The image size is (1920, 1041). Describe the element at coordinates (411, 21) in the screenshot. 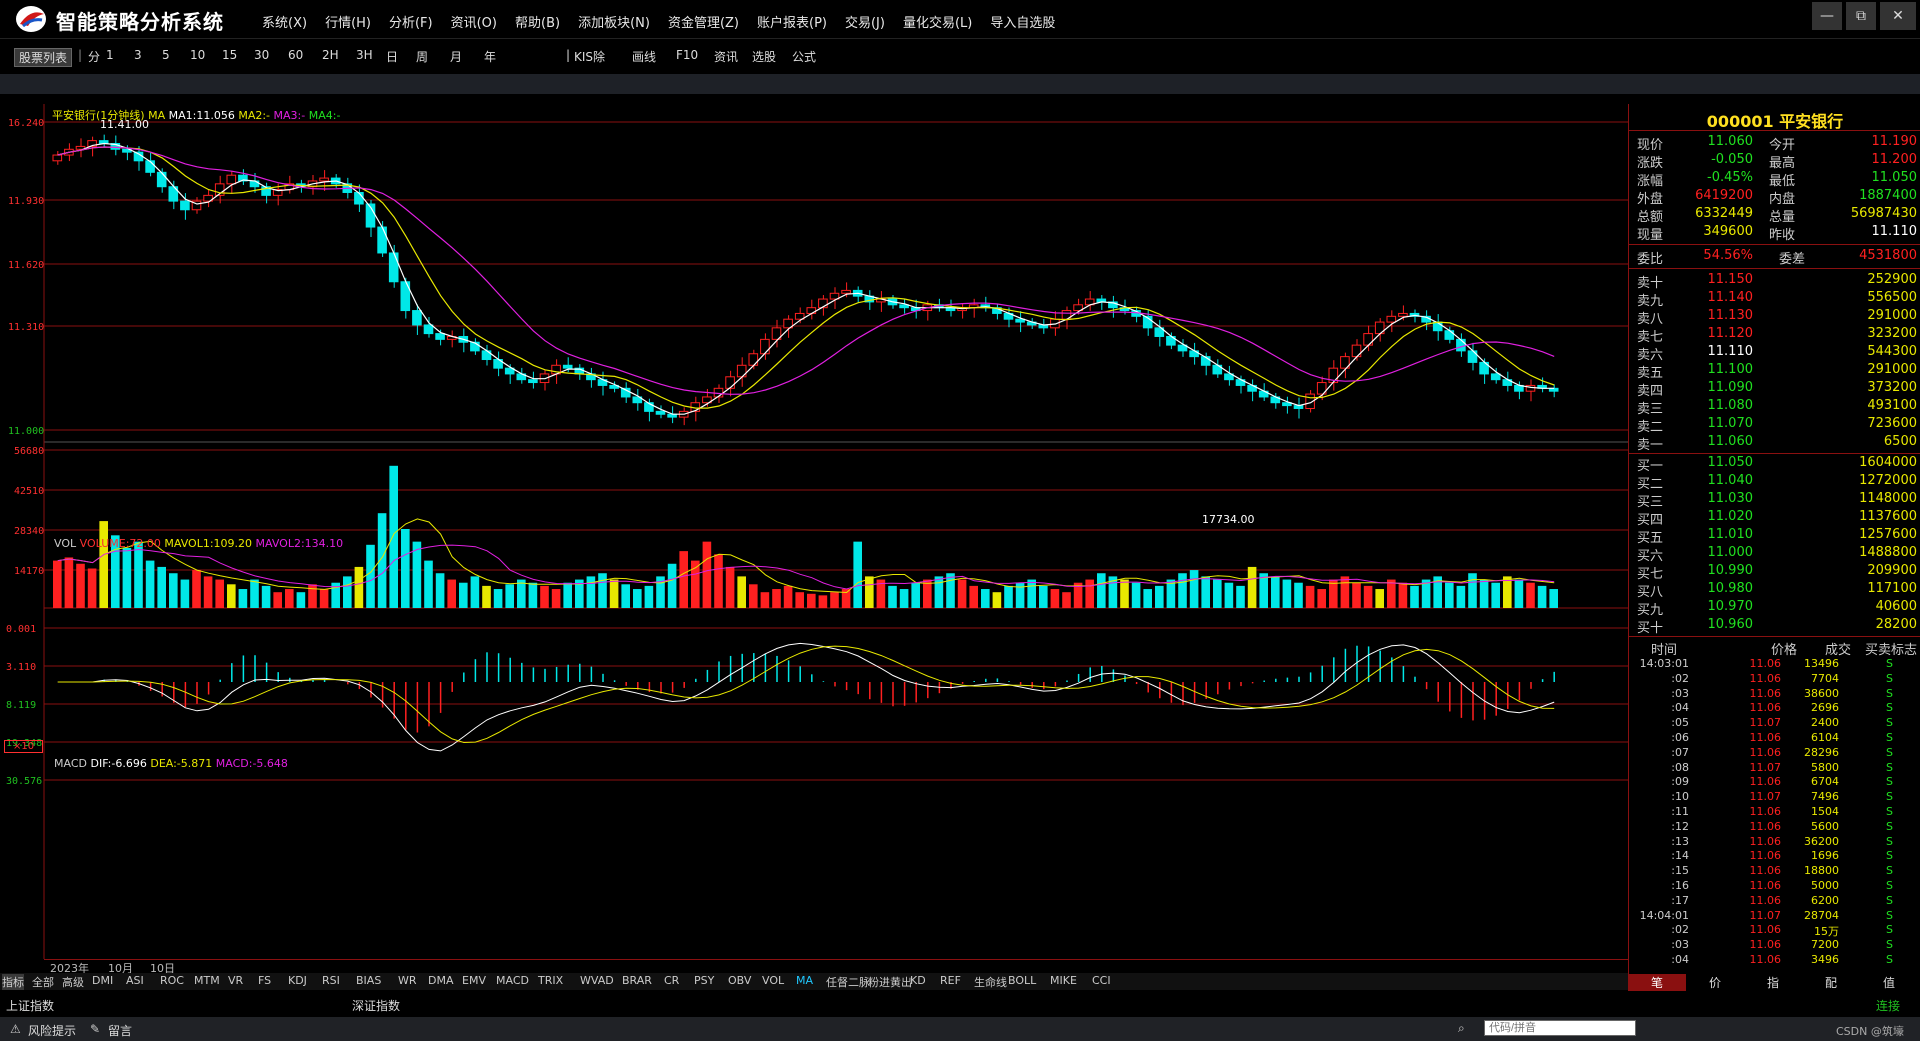

I see `menu-item-2: 分析(F)` at that location.